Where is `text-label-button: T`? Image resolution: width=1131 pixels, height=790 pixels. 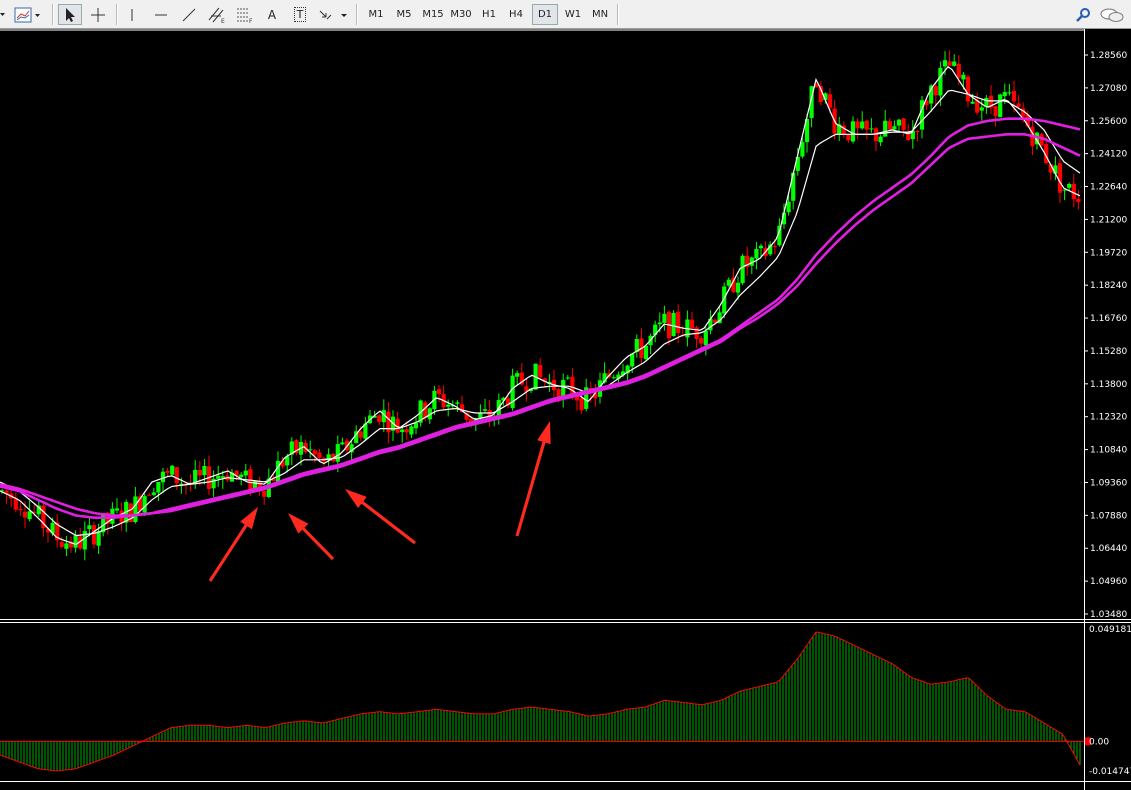 text-label-button: T is located at coordinates (300, 14).